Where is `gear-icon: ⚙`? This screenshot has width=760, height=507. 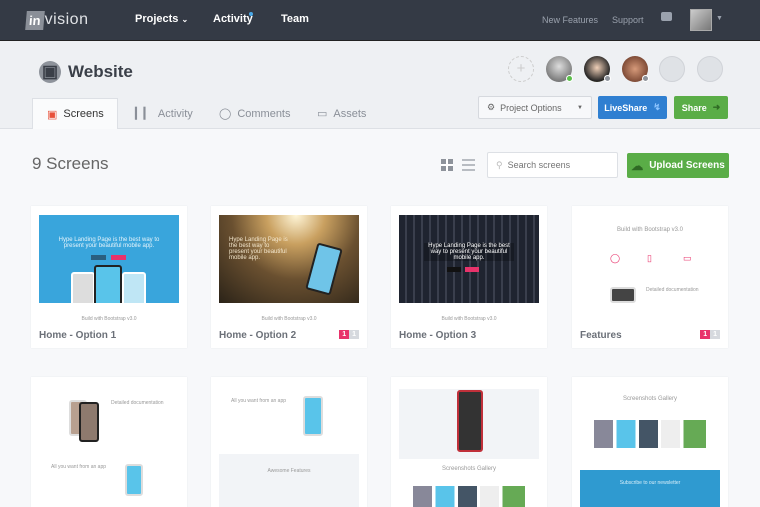 gear-icon: ⚙ is located at coordinates (491, 107).